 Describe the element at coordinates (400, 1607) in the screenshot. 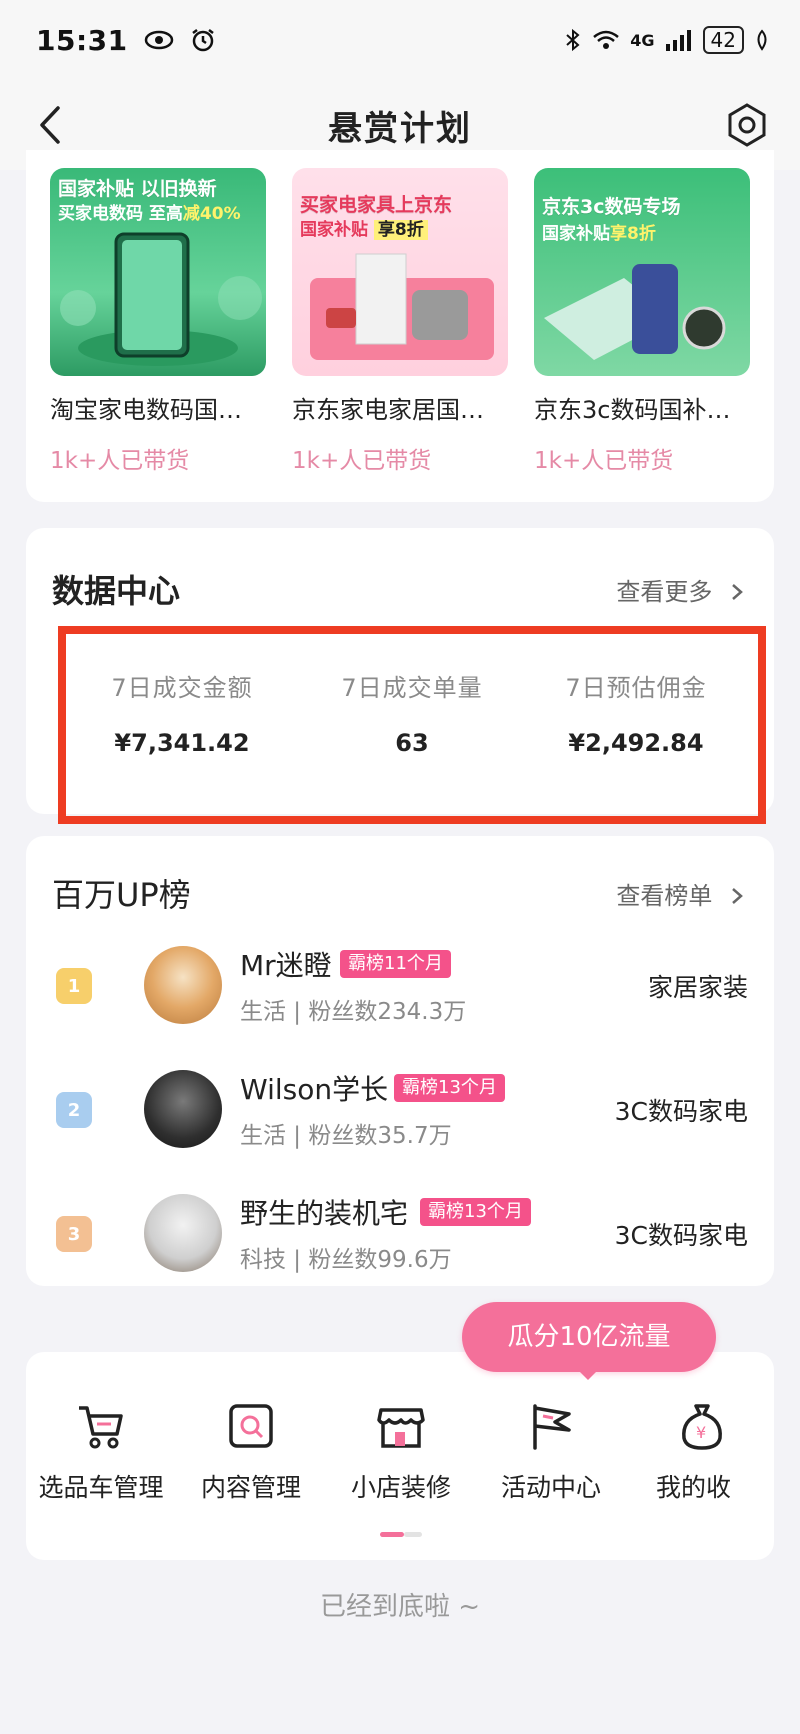

I see `end-of-list-text: 已经到底啦 ~` at that location.